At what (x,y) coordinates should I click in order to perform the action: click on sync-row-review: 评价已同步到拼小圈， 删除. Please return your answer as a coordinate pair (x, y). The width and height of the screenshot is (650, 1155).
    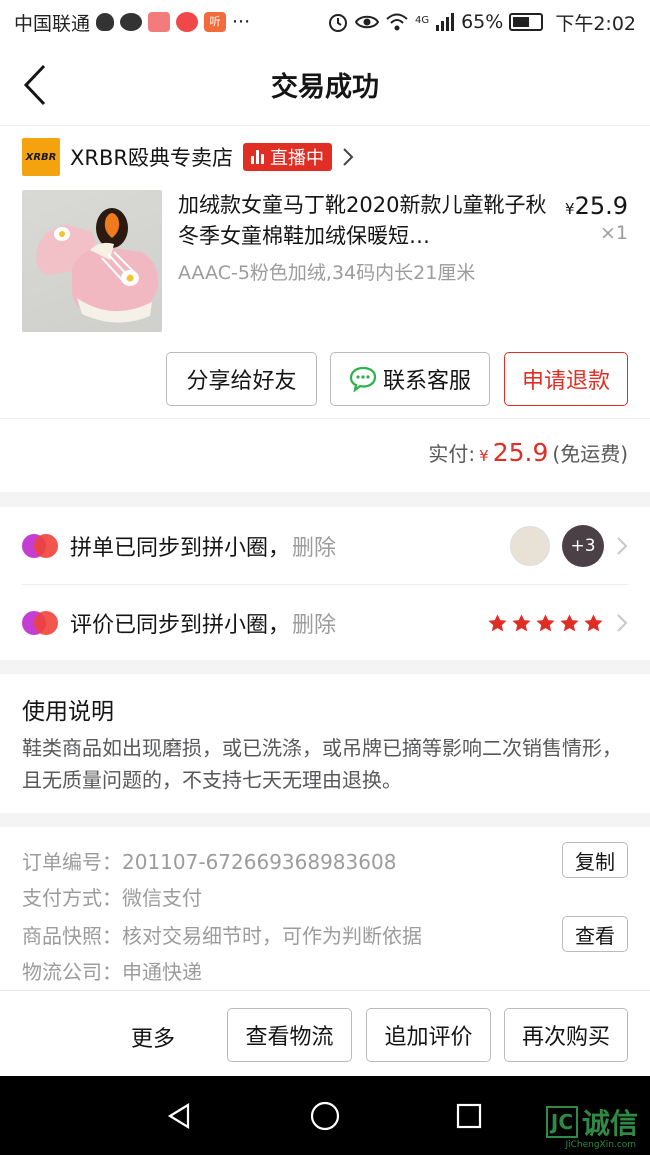
    Looking at the image, I should click on (325, 623).